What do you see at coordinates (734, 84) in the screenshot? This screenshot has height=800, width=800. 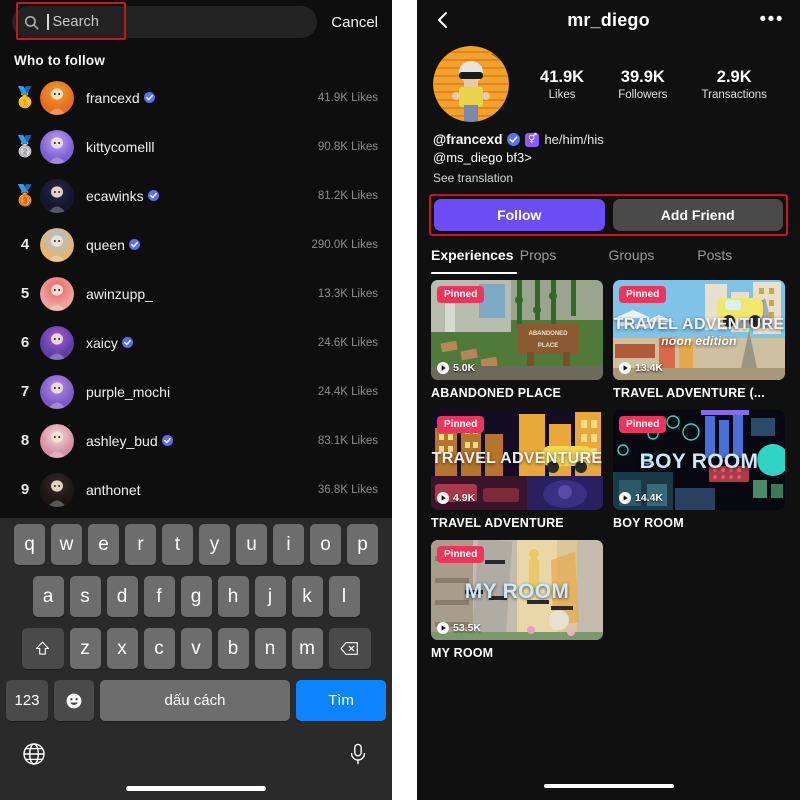 I see `stat-item: 2.9K Transactions` at bounding box center [734, 84].